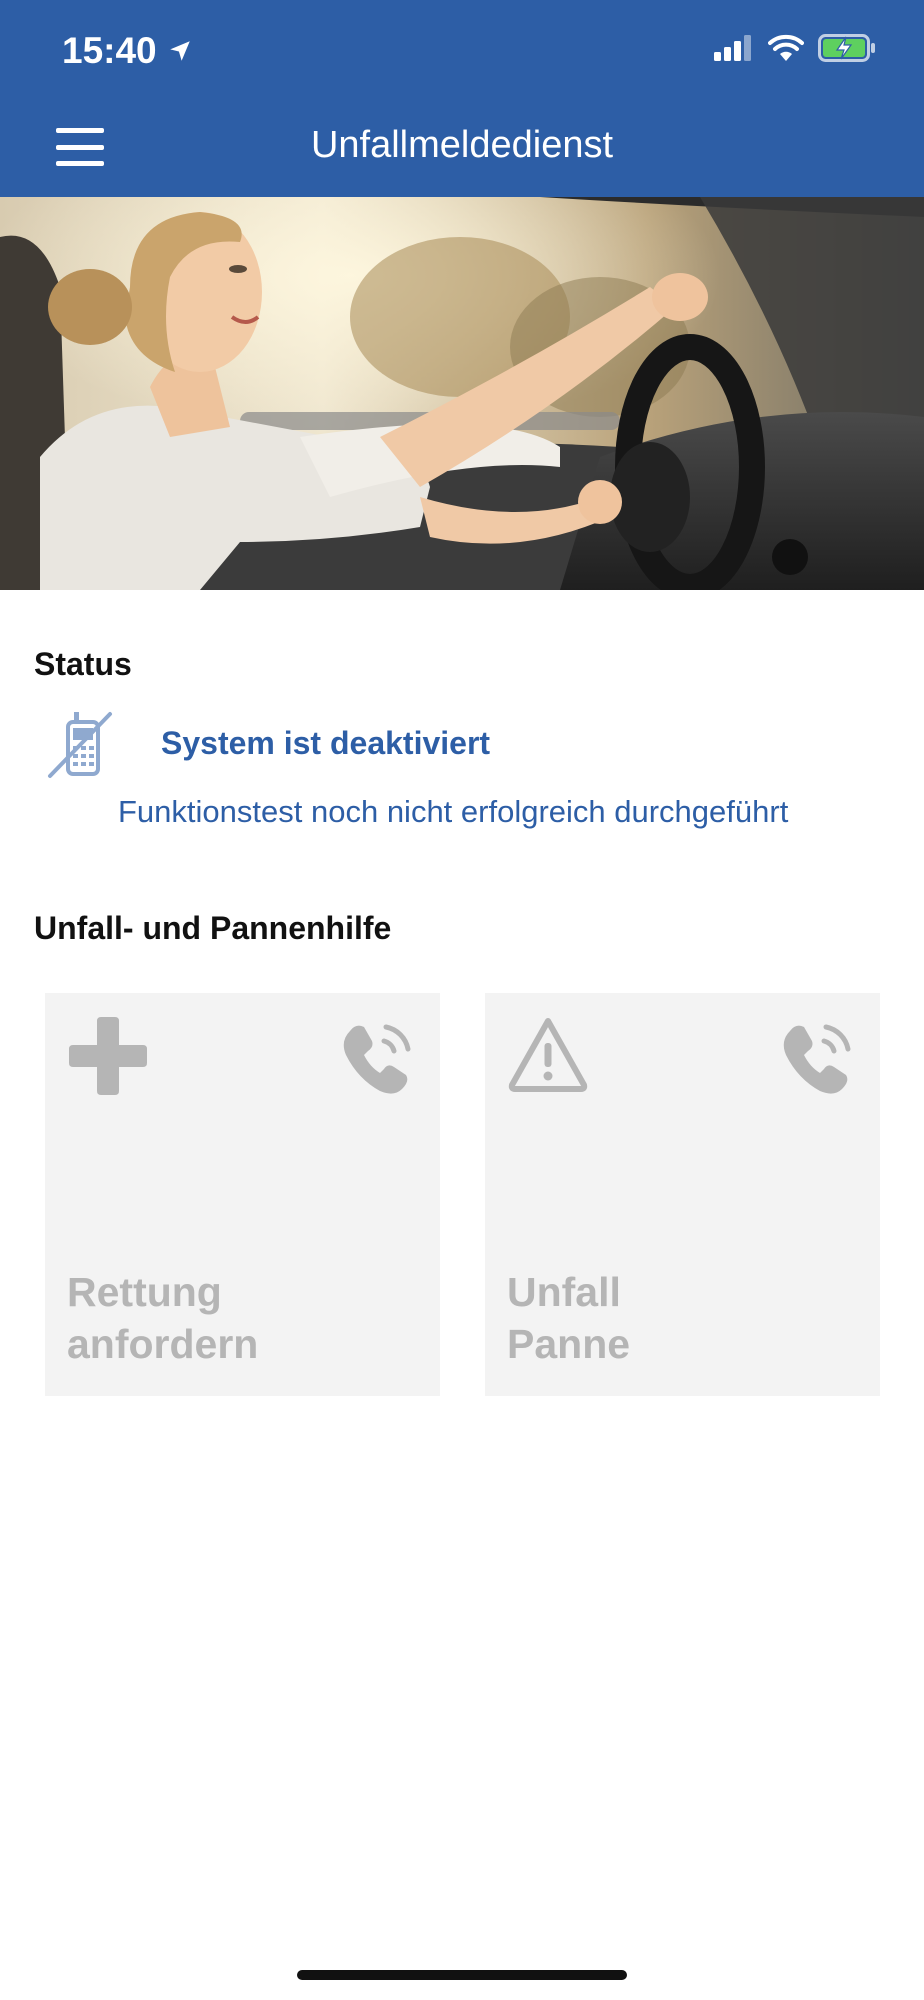 Image resolution: width=924 pixels, height=2000 pixels. I want to click on card-label-line: Rettung, so click(144, 1292).